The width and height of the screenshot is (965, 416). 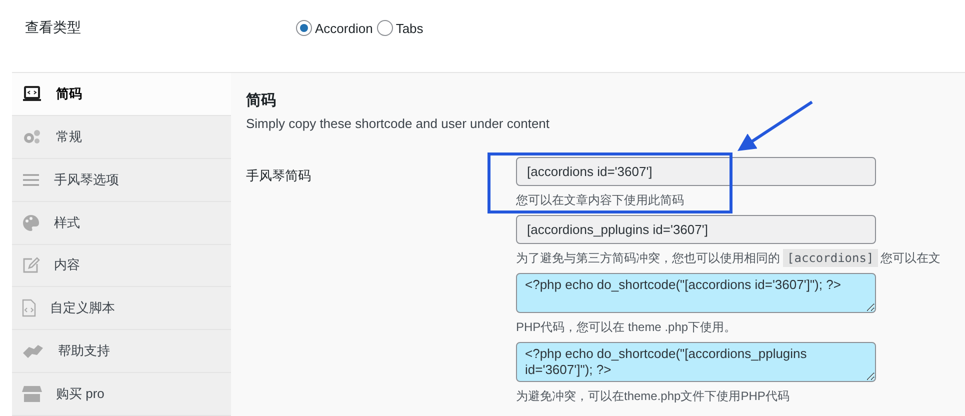 What do you see at coordinates (696, 293) in the screenshot?
I see `php-code-field: <?php echo do_shortcode("[accordions id='3607']"); ?>` at bounding box center [696, 293].